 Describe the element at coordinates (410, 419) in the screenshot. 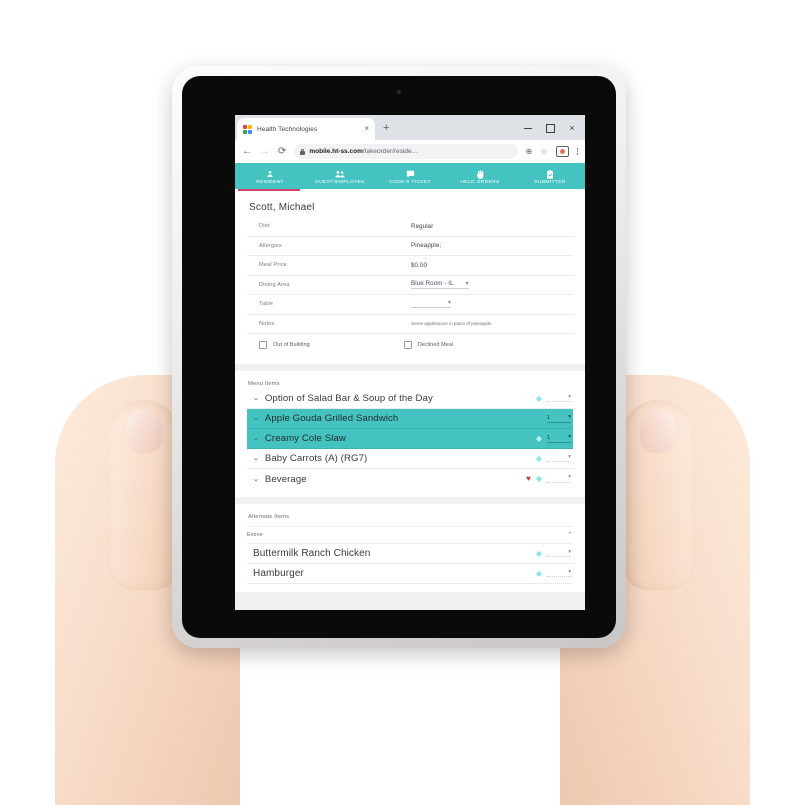

I see `menu-item-row: ⌄ Apple Gouda Grilled Sandwich 1 ▾` at that location.